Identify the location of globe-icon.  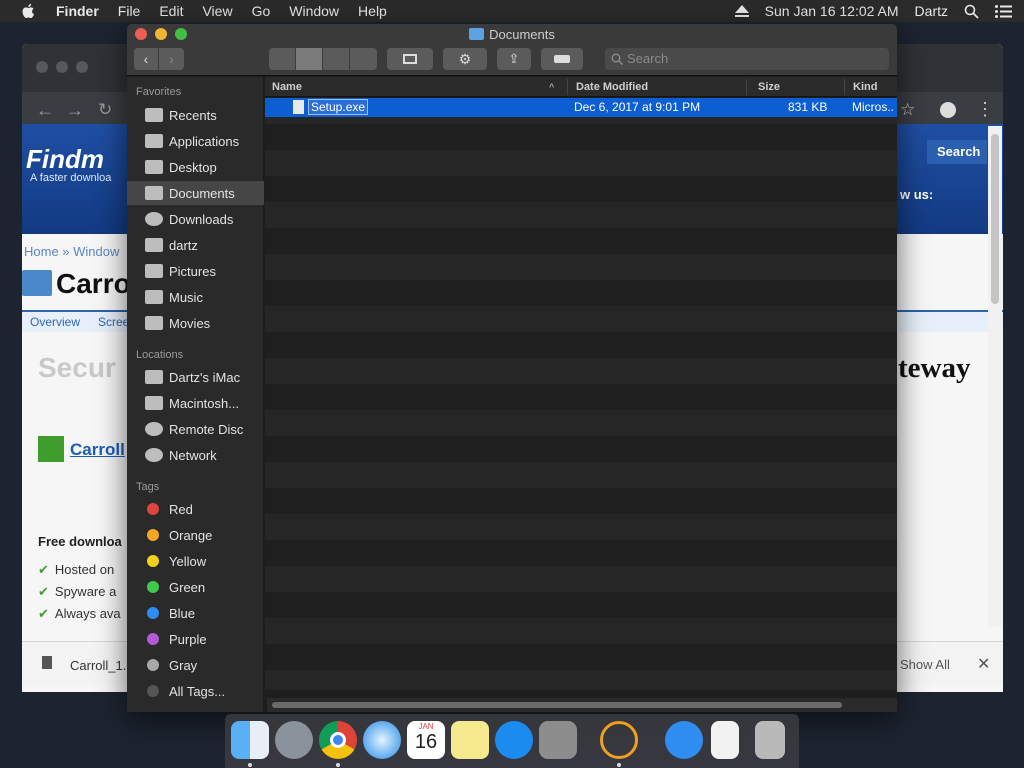
(154, 455).